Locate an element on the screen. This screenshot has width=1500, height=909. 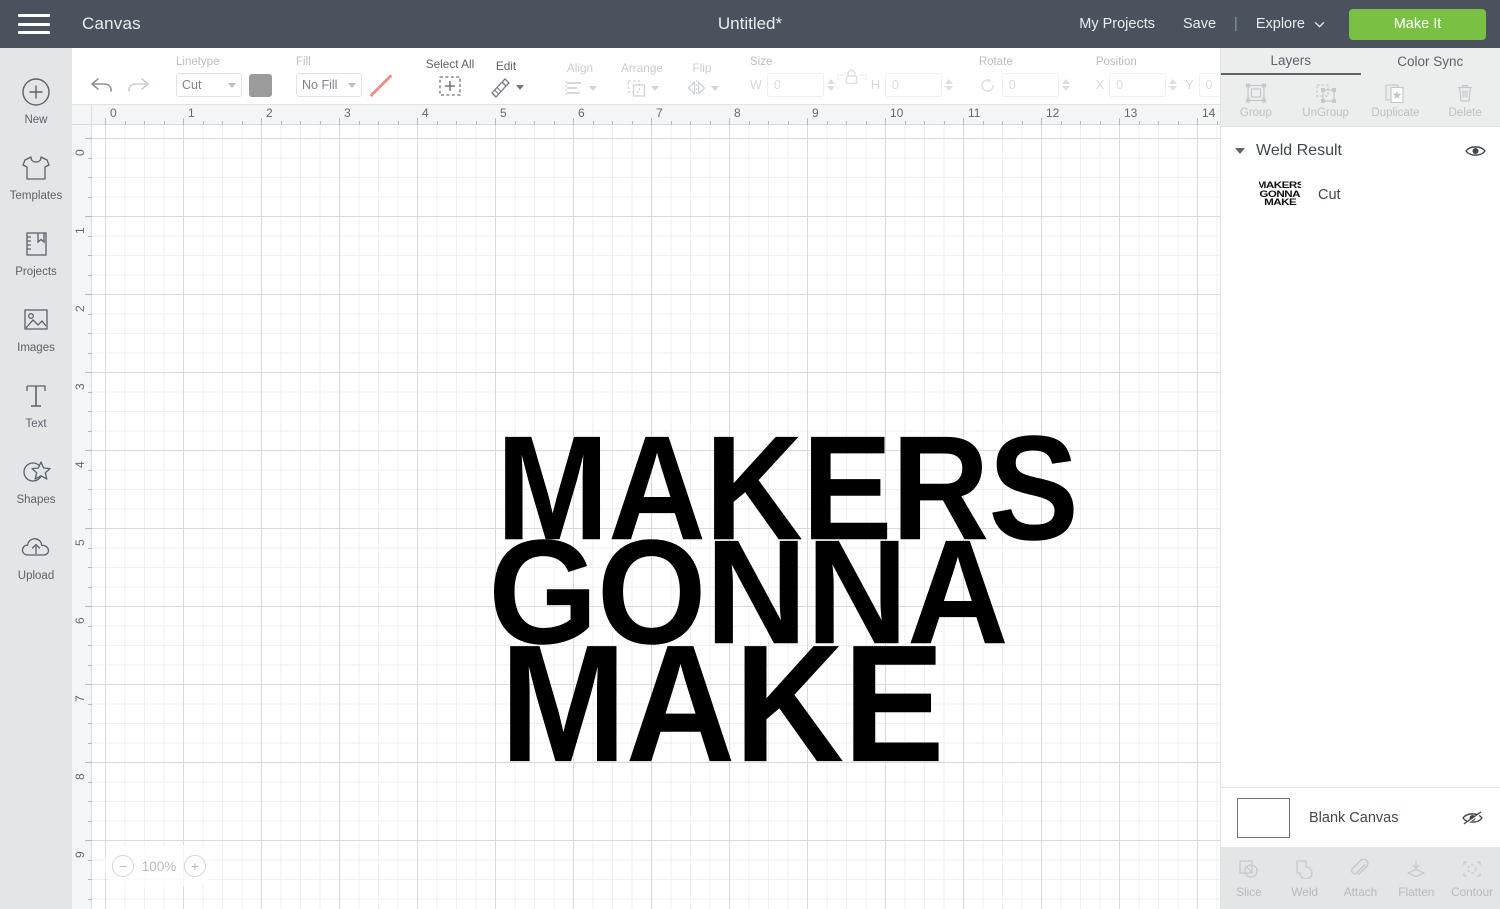
select-edit-group: Select All Edit is located at coordinates (476, 75).